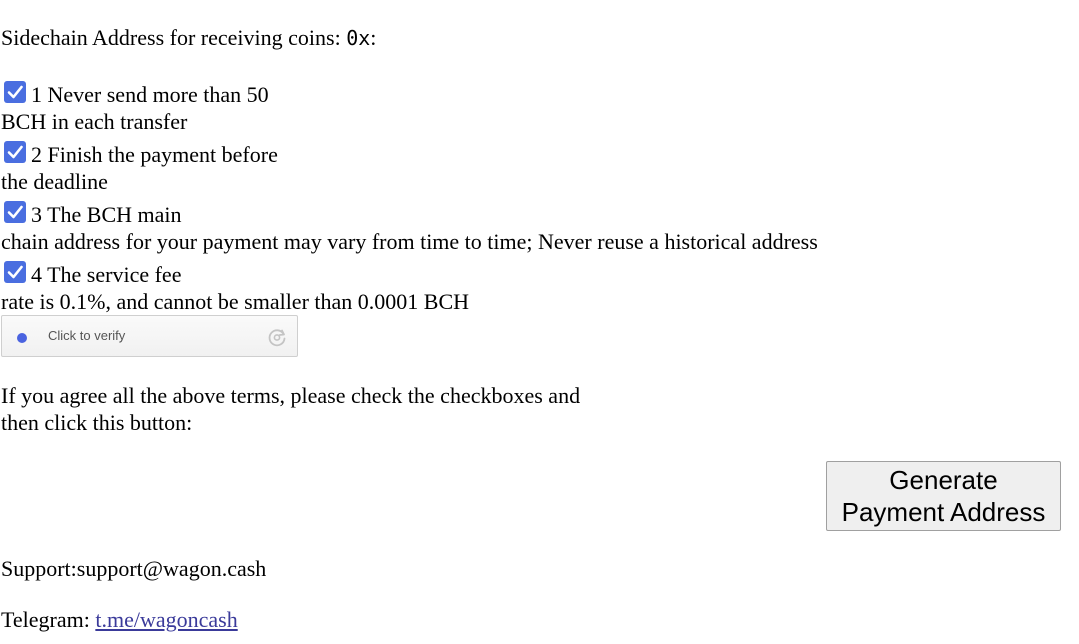 The height and width of the screenshot is (644, 1079). What do you see at coordinates (106, 214) in the screenshot?
I see `term-3-label: 3 The BCH main` at bounding box center [106, 214].